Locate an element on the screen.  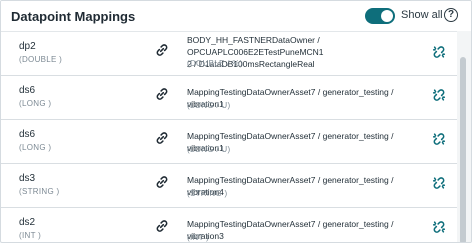
scrollbar-thumb is located at coordinates (463, 149).